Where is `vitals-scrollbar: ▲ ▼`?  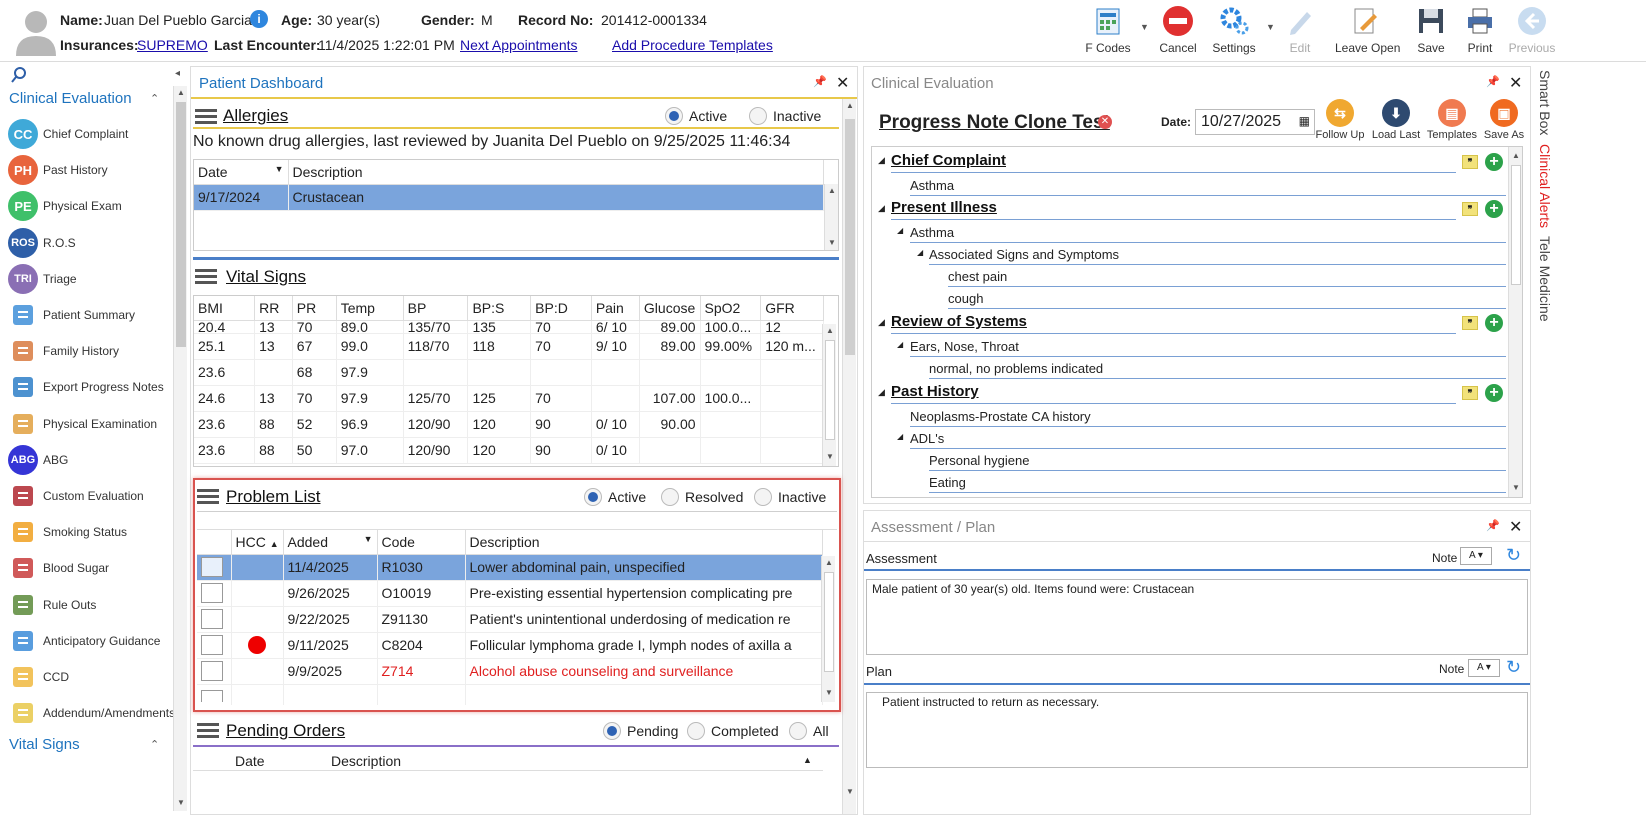 vitals-scrollbar: ▲ ▼ is located at coordinates (829, 395).